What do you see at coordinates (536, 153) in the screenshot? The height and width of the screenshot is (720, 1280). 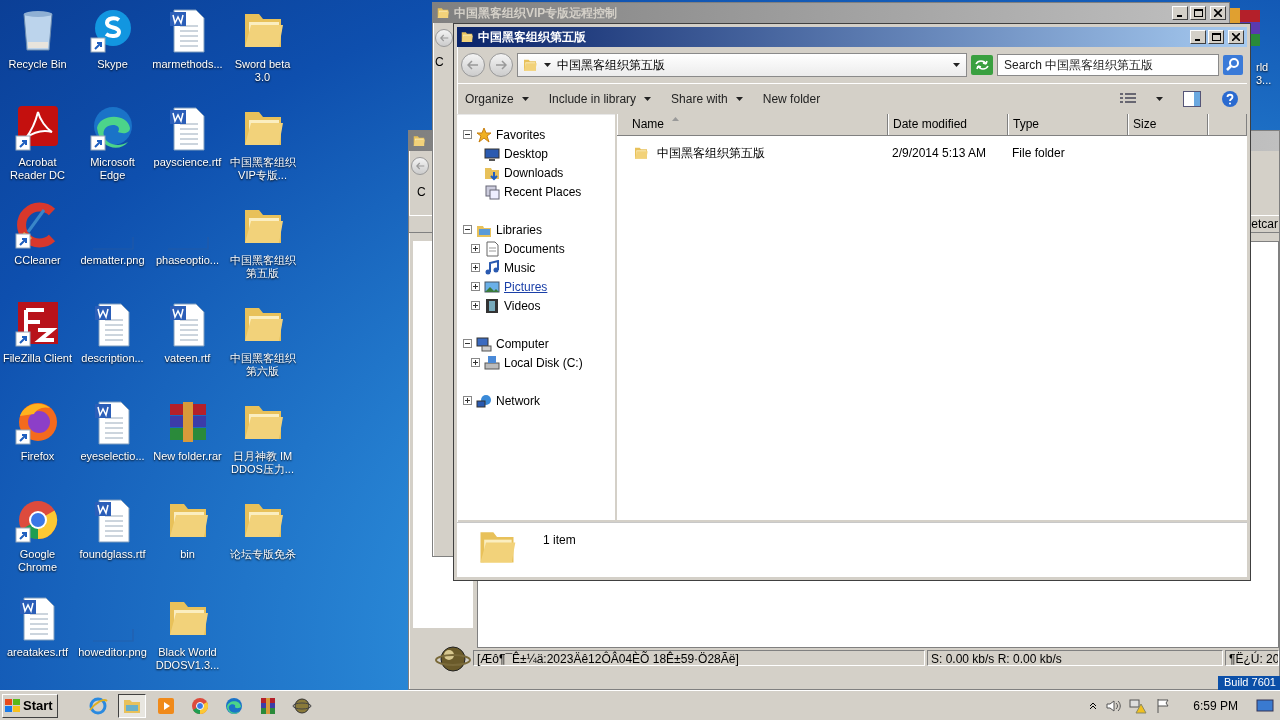 I see `tree-item: Desktop` at bounding box center [536, 153].